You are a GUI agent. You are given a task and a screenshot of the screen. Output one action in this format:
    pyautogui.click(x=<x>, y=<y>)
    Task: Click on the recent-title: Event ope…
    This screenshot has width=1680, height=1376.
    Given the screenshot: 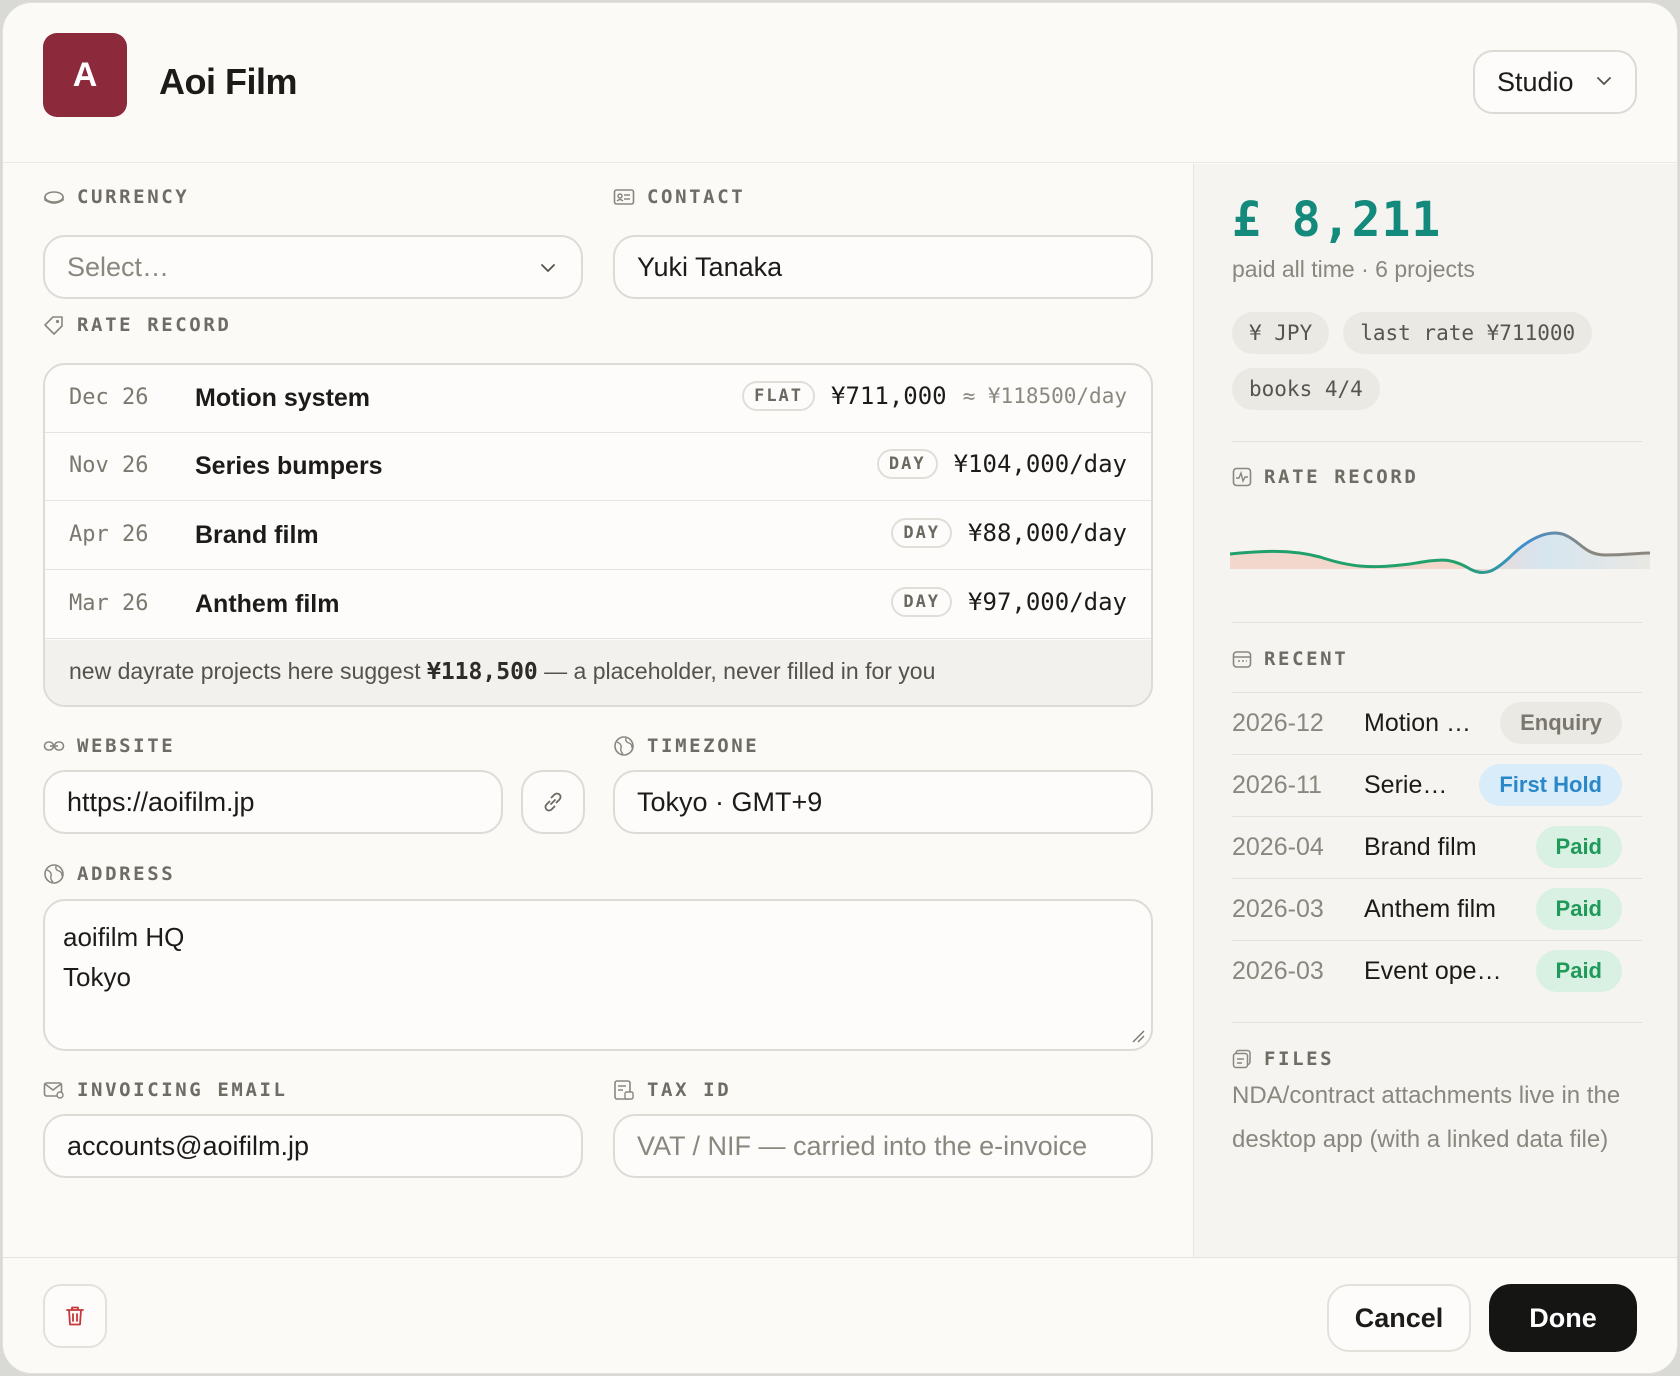 What is the action you would take?
    pyautogui.click(x=1433, y=971)
    